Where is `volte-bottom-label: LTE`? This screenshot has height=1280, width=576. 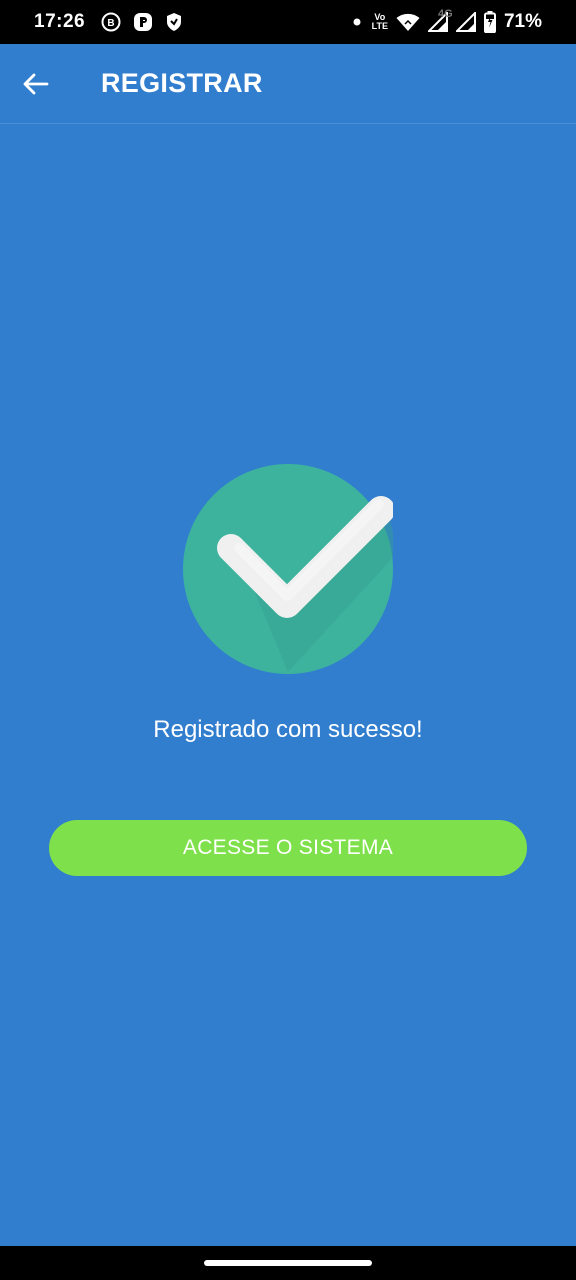
volte-bottom-label: LTE is located at coordinates (379, 26).